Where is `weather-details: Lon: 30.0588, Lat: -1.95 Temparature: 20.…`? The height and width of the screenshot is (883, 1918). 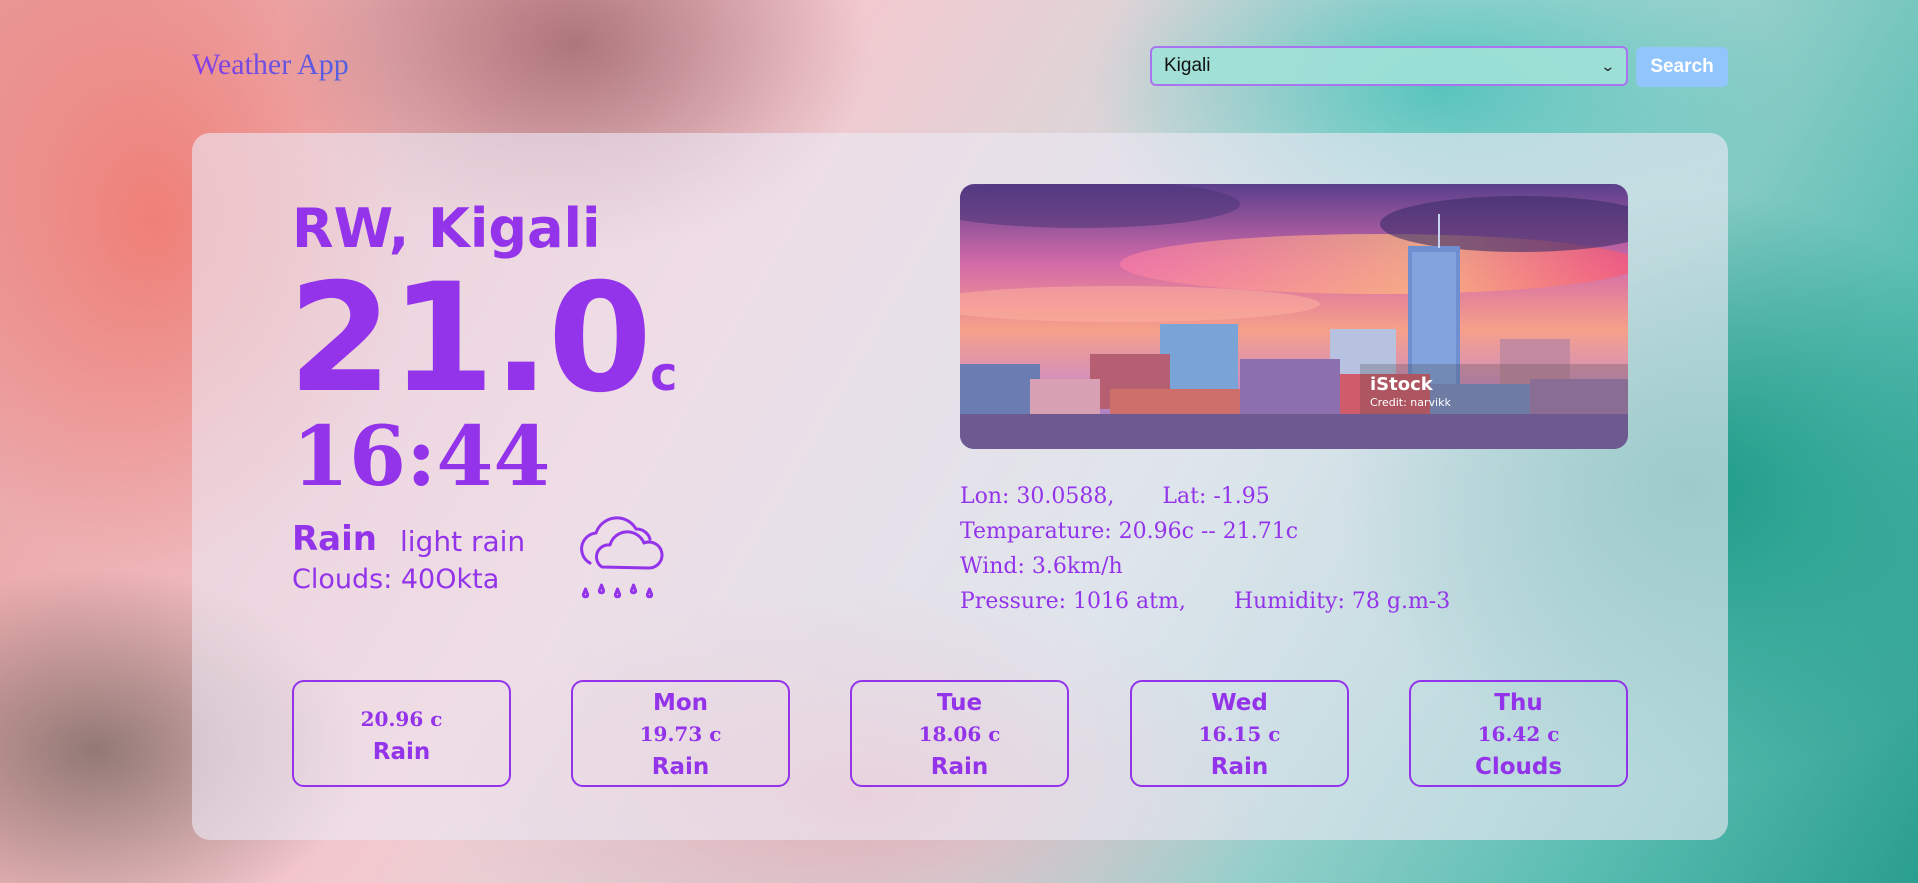
weather-details: Lon: 30.0588, Lat: -1.95 Temparature: 20.… is located at coordinates (1205, 549).